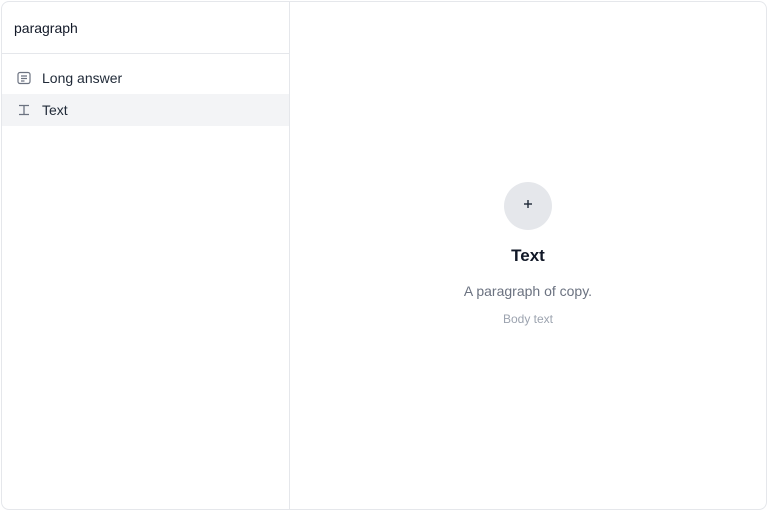 This screenshot has width=769, height=512. Describe the element at coordinates (55, 110) in the screenshot. I see `result-item-label: Text` at that location.